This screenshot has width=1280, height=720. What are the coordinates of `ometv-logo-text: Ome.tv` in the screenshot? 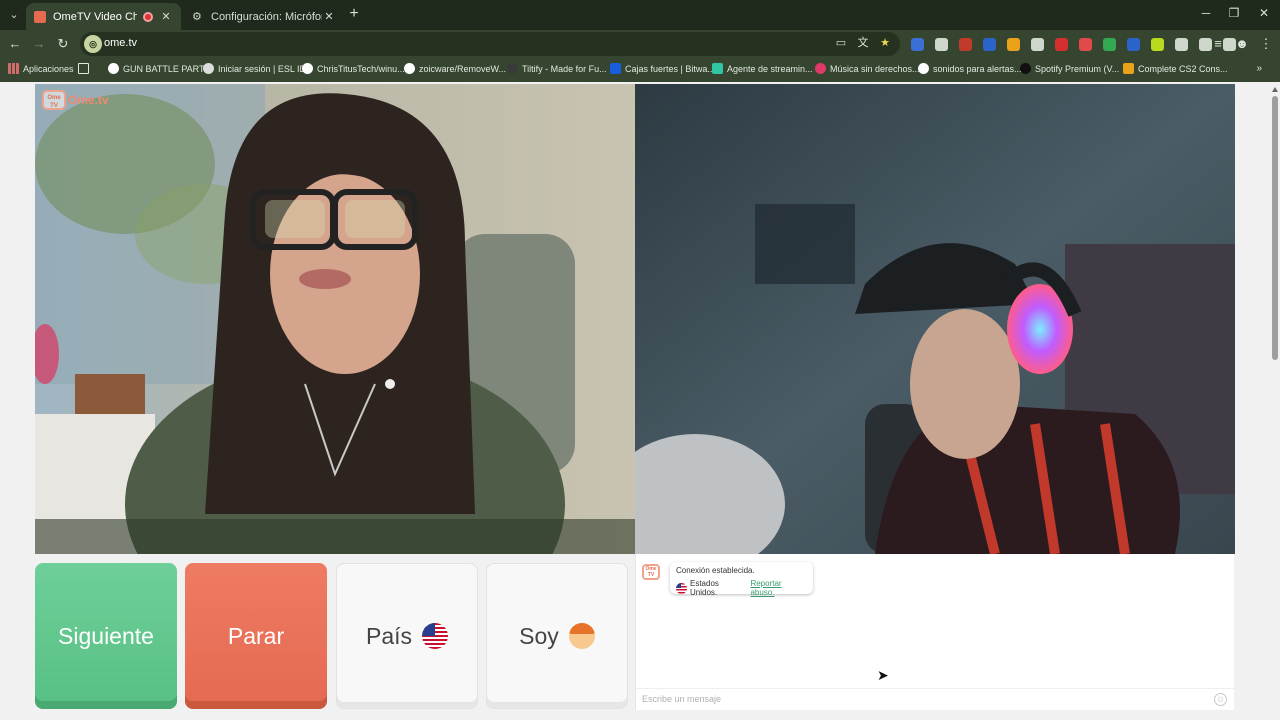 It's located at (88, 100).